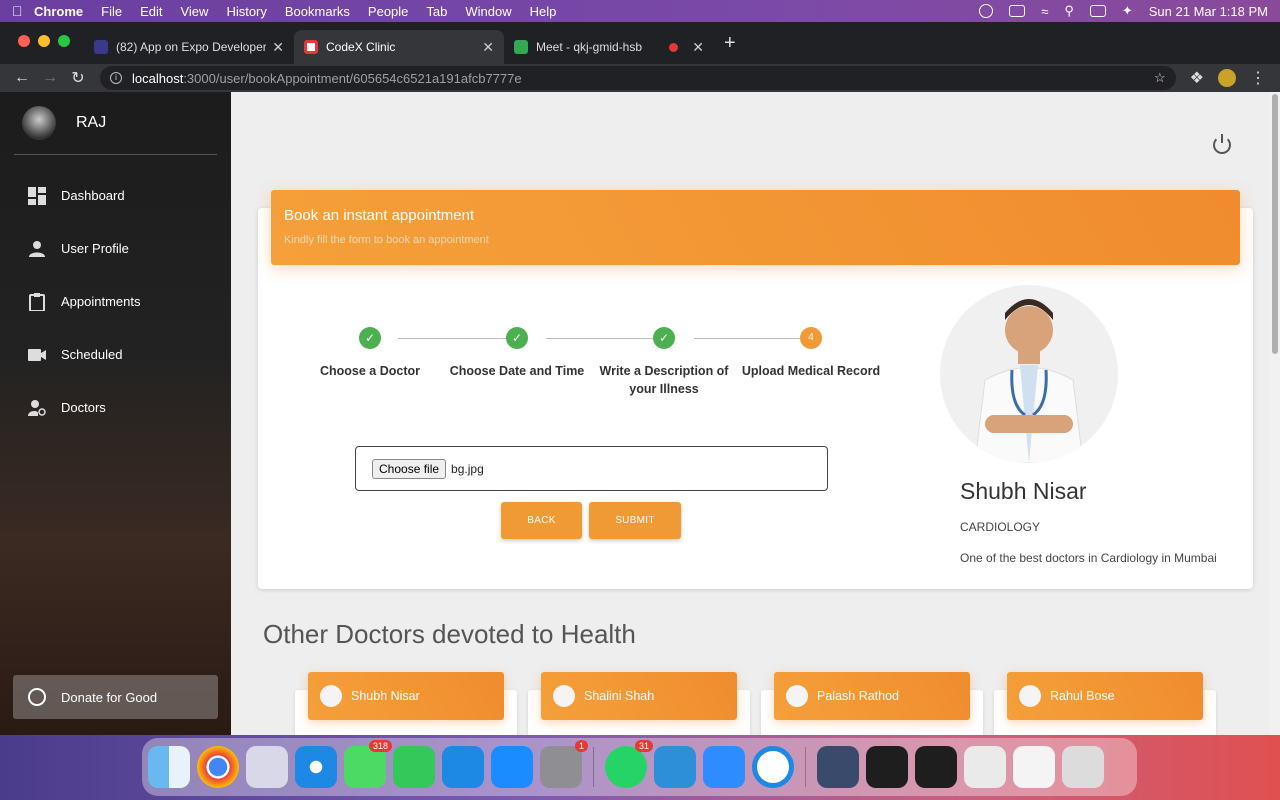  Describe the element at coordinates (1222, 144) in the screenshot. I see `logout-power-icon` at that location.